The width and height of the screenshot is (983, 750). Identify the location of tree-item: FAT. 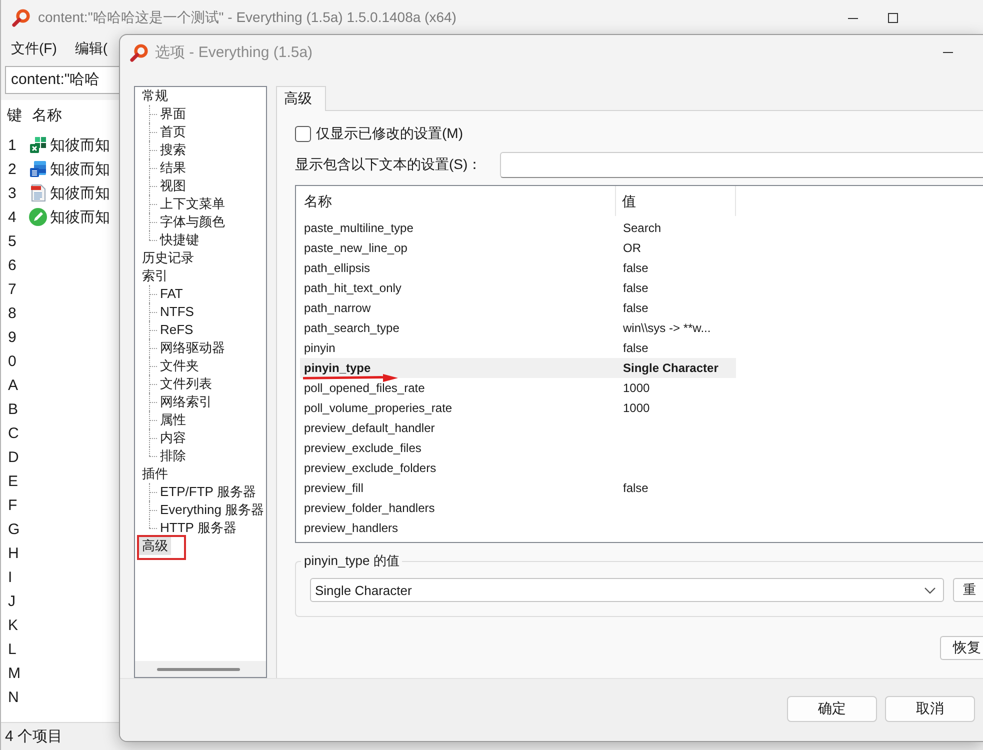
(171, 294).